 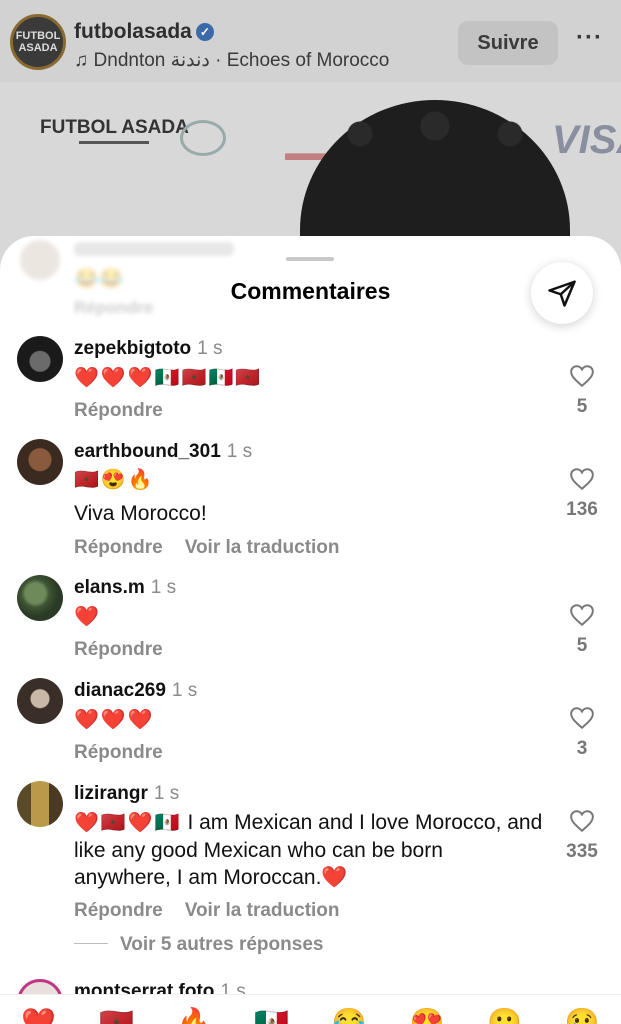 I want to click on comment-username: earthbound_301, so click(x=147, y=451).